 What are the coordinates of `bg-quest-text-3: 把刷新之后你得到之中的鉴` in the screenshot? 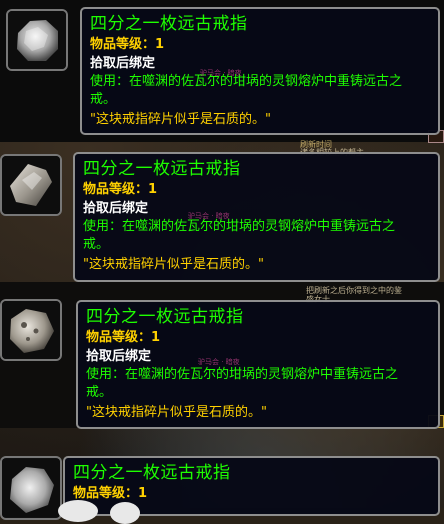 It's located at (354, 290).